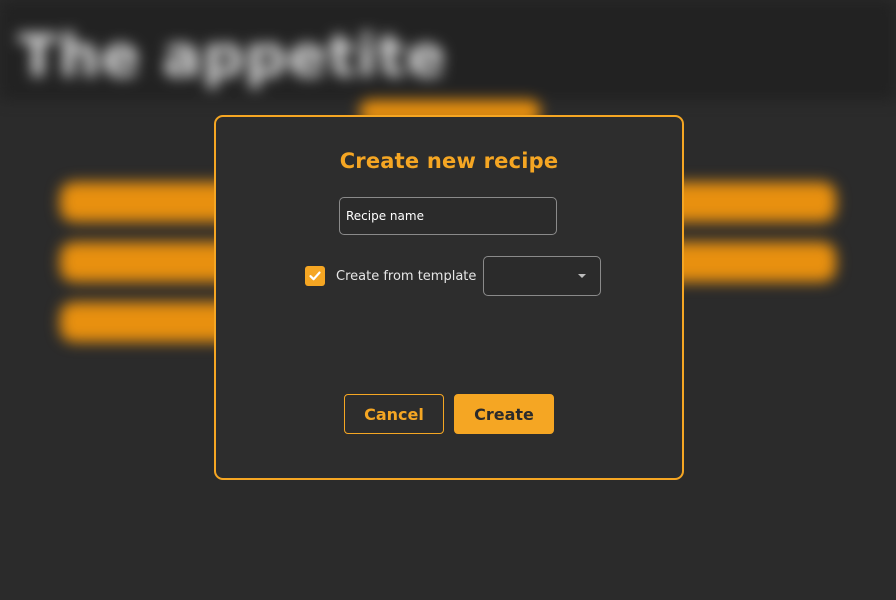 This screenshot has height=600, width=896. I want to click on chevron-down-icon, so click(582, 276).